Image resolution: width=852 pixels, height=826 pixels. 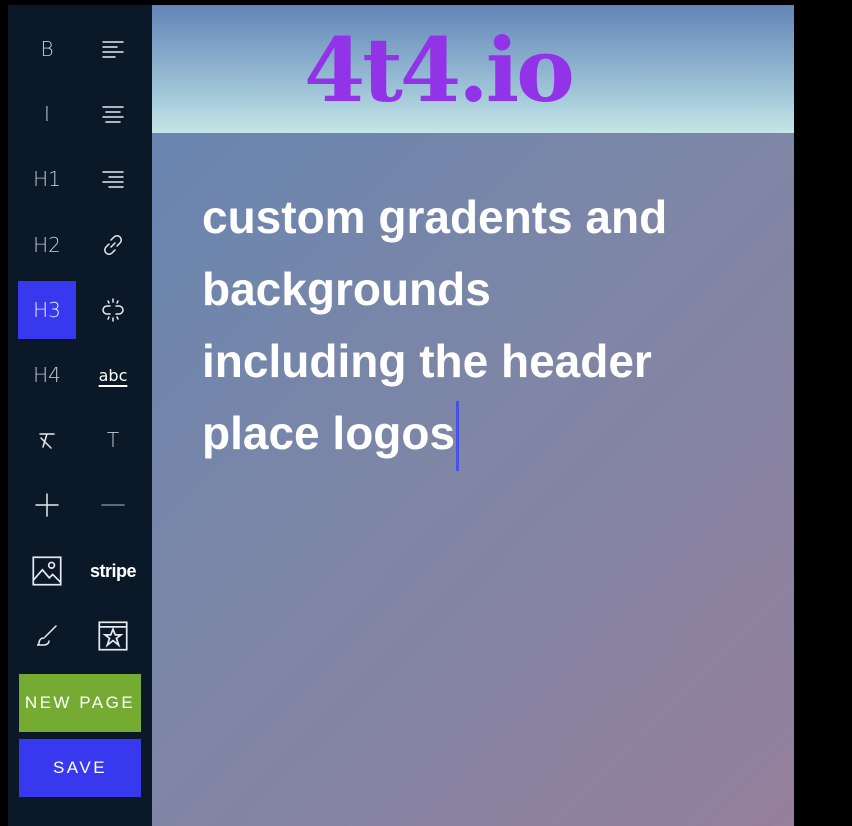 I want to click on link-icon, so click(x=113, y=245).